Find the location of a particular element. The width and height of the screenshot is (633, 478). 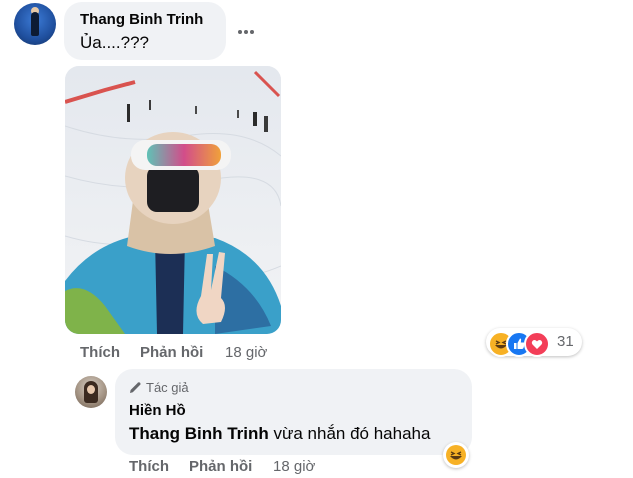

reply-like-action: Thích is located at coordinates (149, 466).